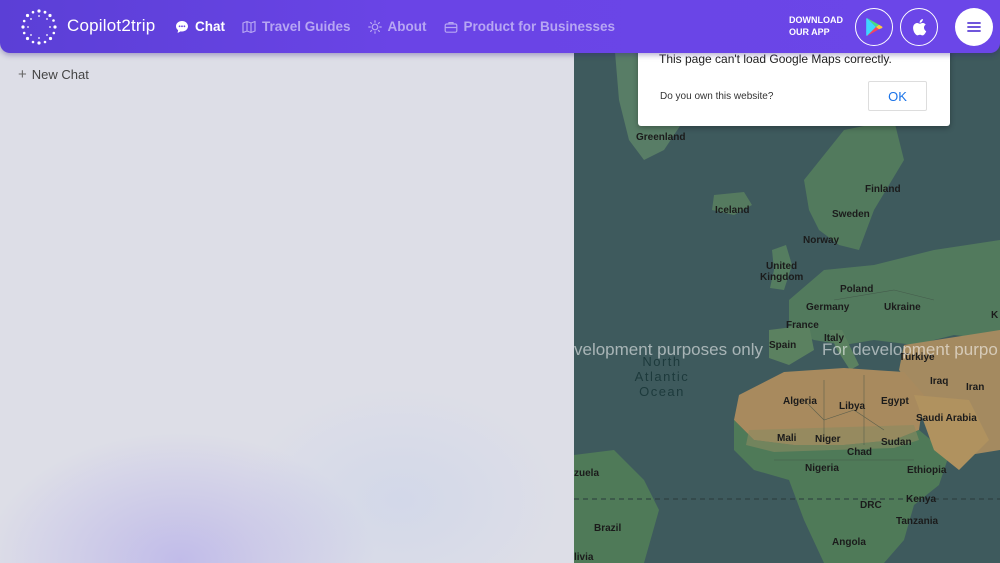 Image resolution: width=1000 pixels, height=563 pixels. What do you see at coordinates (809, 32) in the screenshot?
I see `download-line-2: OUR APP` at bounding box center [809, 32].